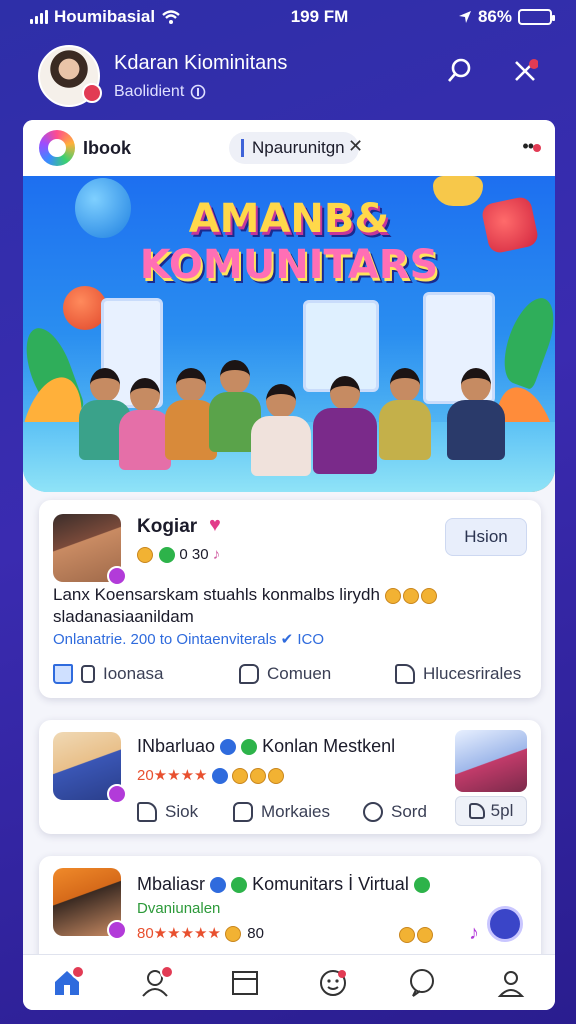 This screenshot has width=576, height=1024. Describe the element at coordinates (255, 933) in the screenshot. I see `rating-count: 80` at that location.